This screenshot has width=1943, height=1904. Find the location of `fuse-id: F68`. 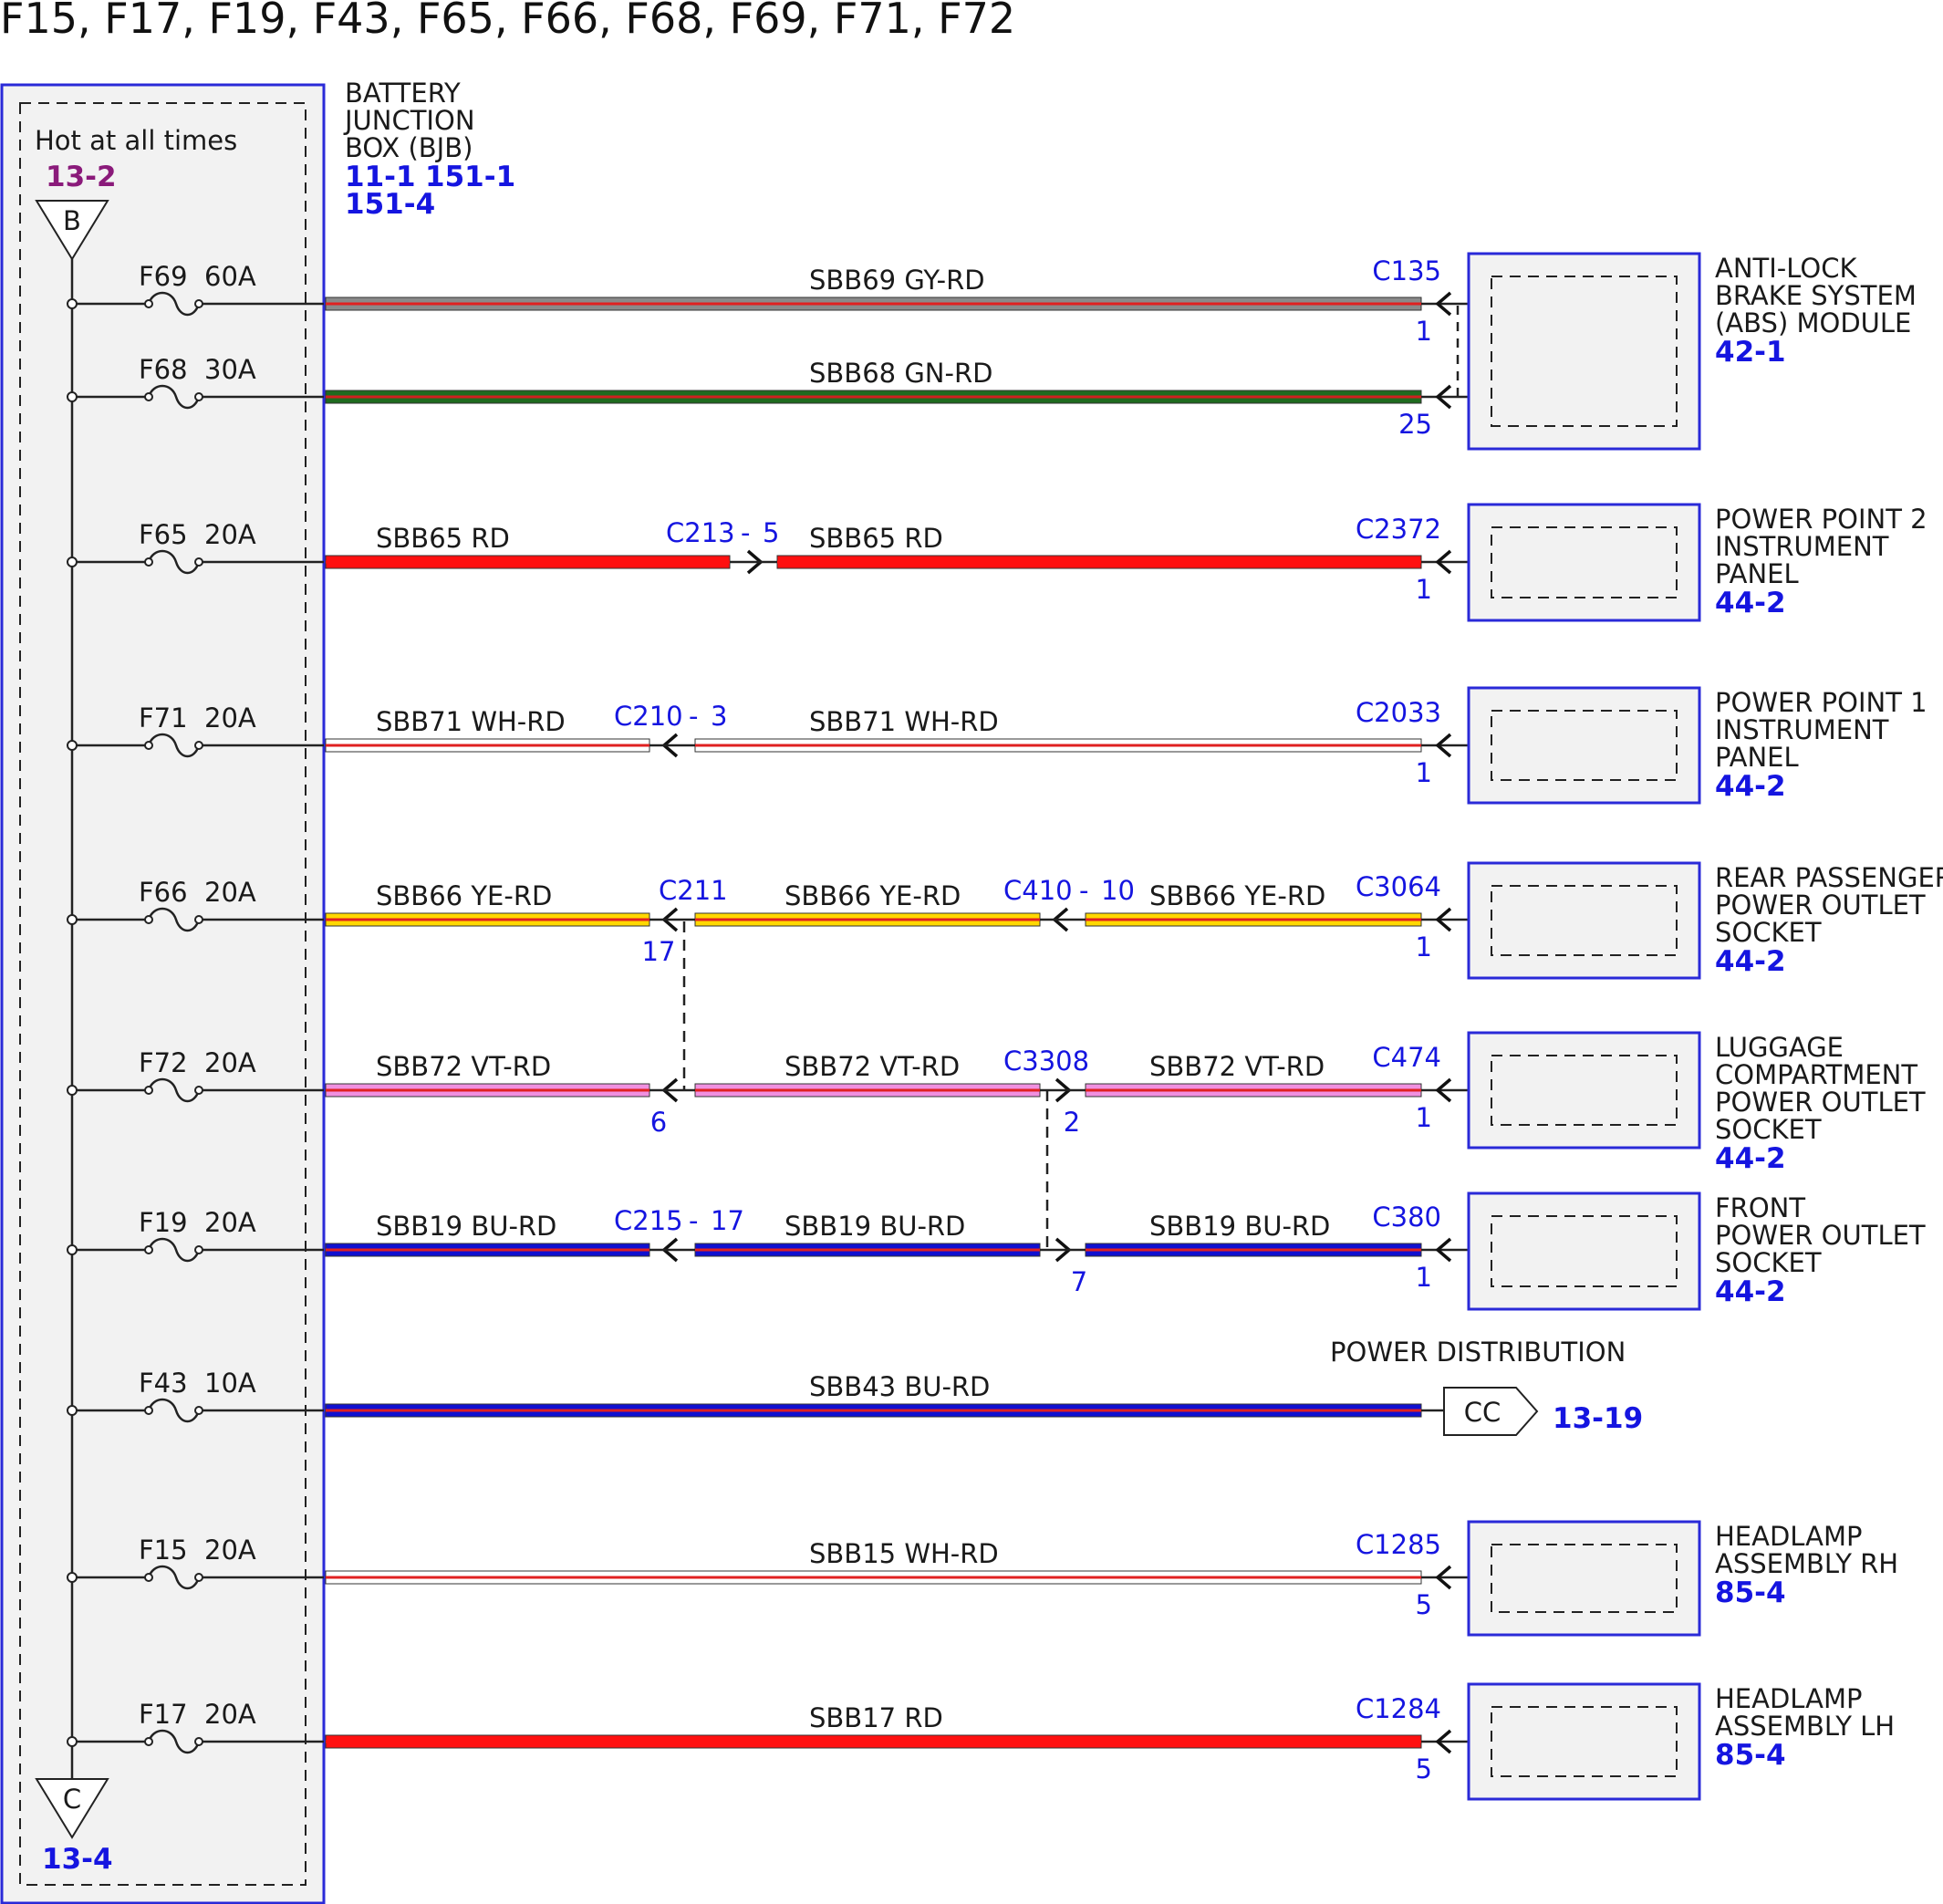

fuse-id: F68 is located at coordinates (163, 370).